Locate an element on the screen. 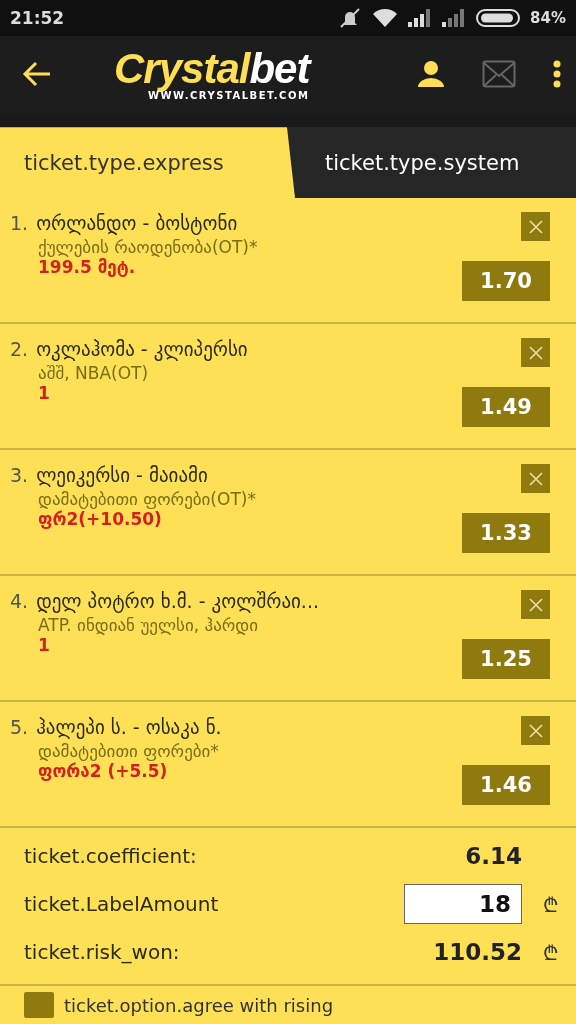 The image size is (576, 1024). odds-value: 1.25 is located at coordinates (506, 659).